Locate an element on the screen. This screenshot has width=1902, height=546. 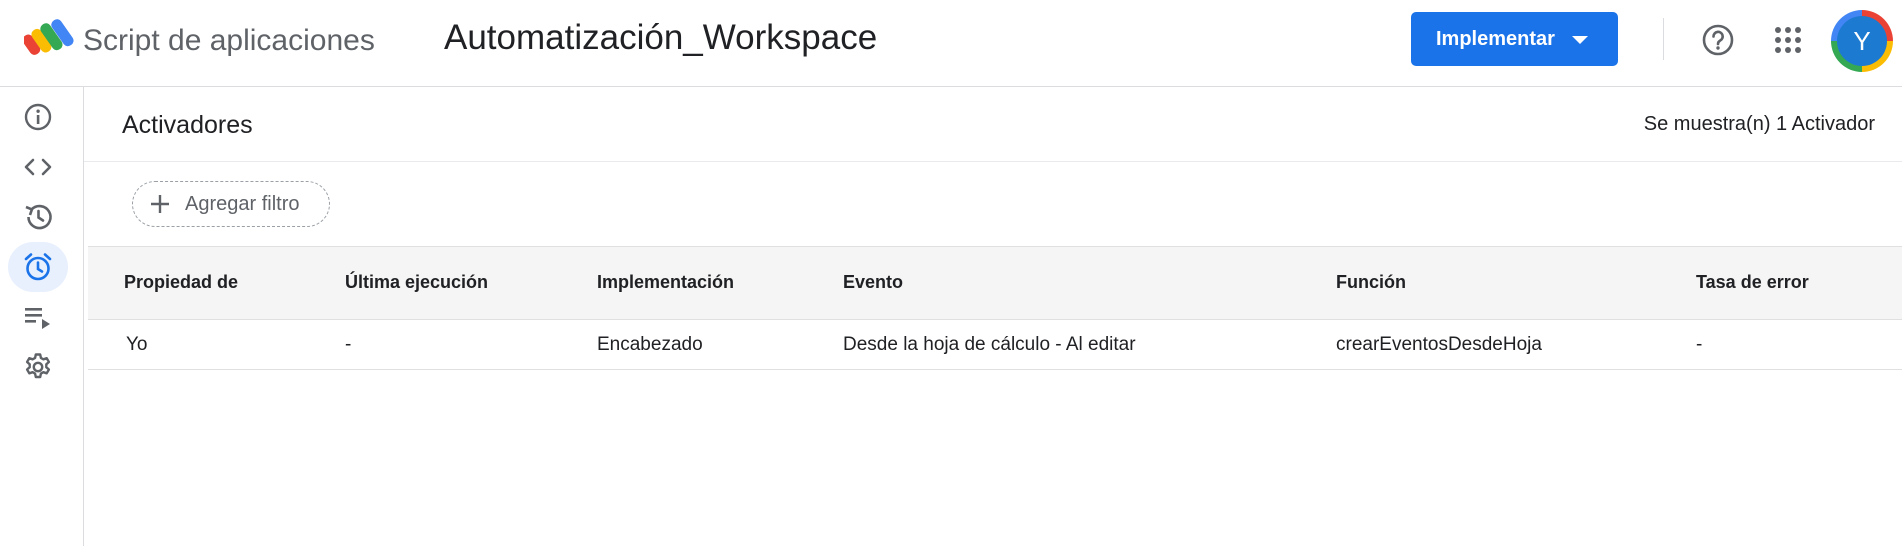
sidebar-item-history is located at coordinates (38, 217).